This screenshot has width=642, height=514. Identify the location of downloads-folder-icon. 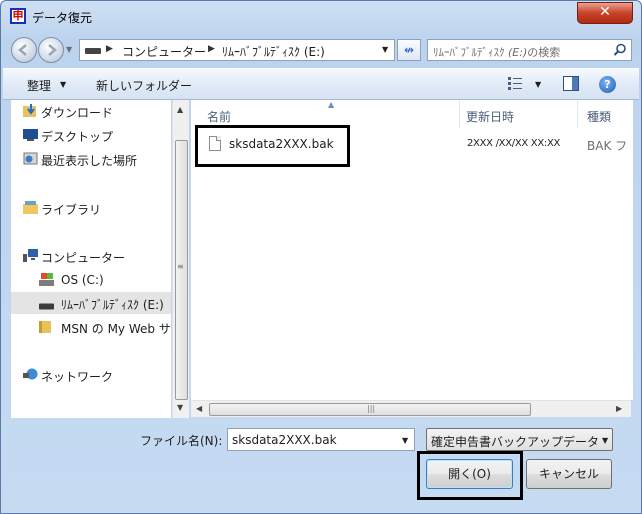
(29, 110).